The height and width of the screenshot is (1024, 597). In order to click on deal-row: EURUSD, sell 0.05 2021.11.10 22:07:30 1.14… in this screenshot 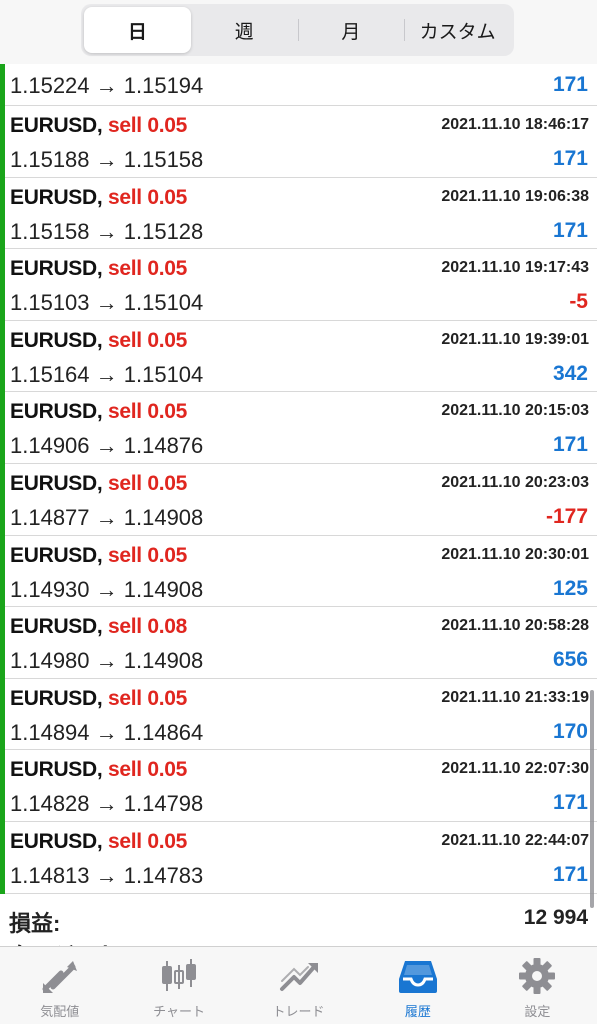, I will do `click(298, 786)`.